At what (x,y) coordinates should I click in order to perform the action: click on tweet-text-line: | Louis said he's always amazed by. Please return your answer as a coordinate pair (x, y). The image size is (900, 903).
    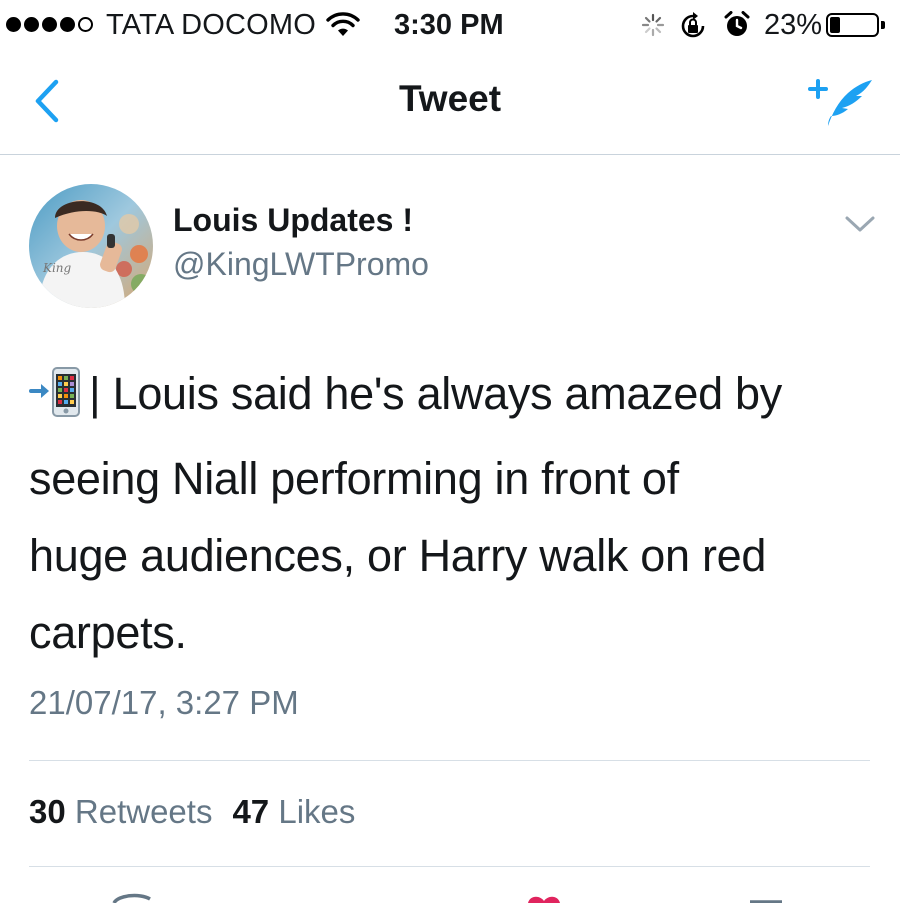
    Looking at the image, I should click on (454, 397).